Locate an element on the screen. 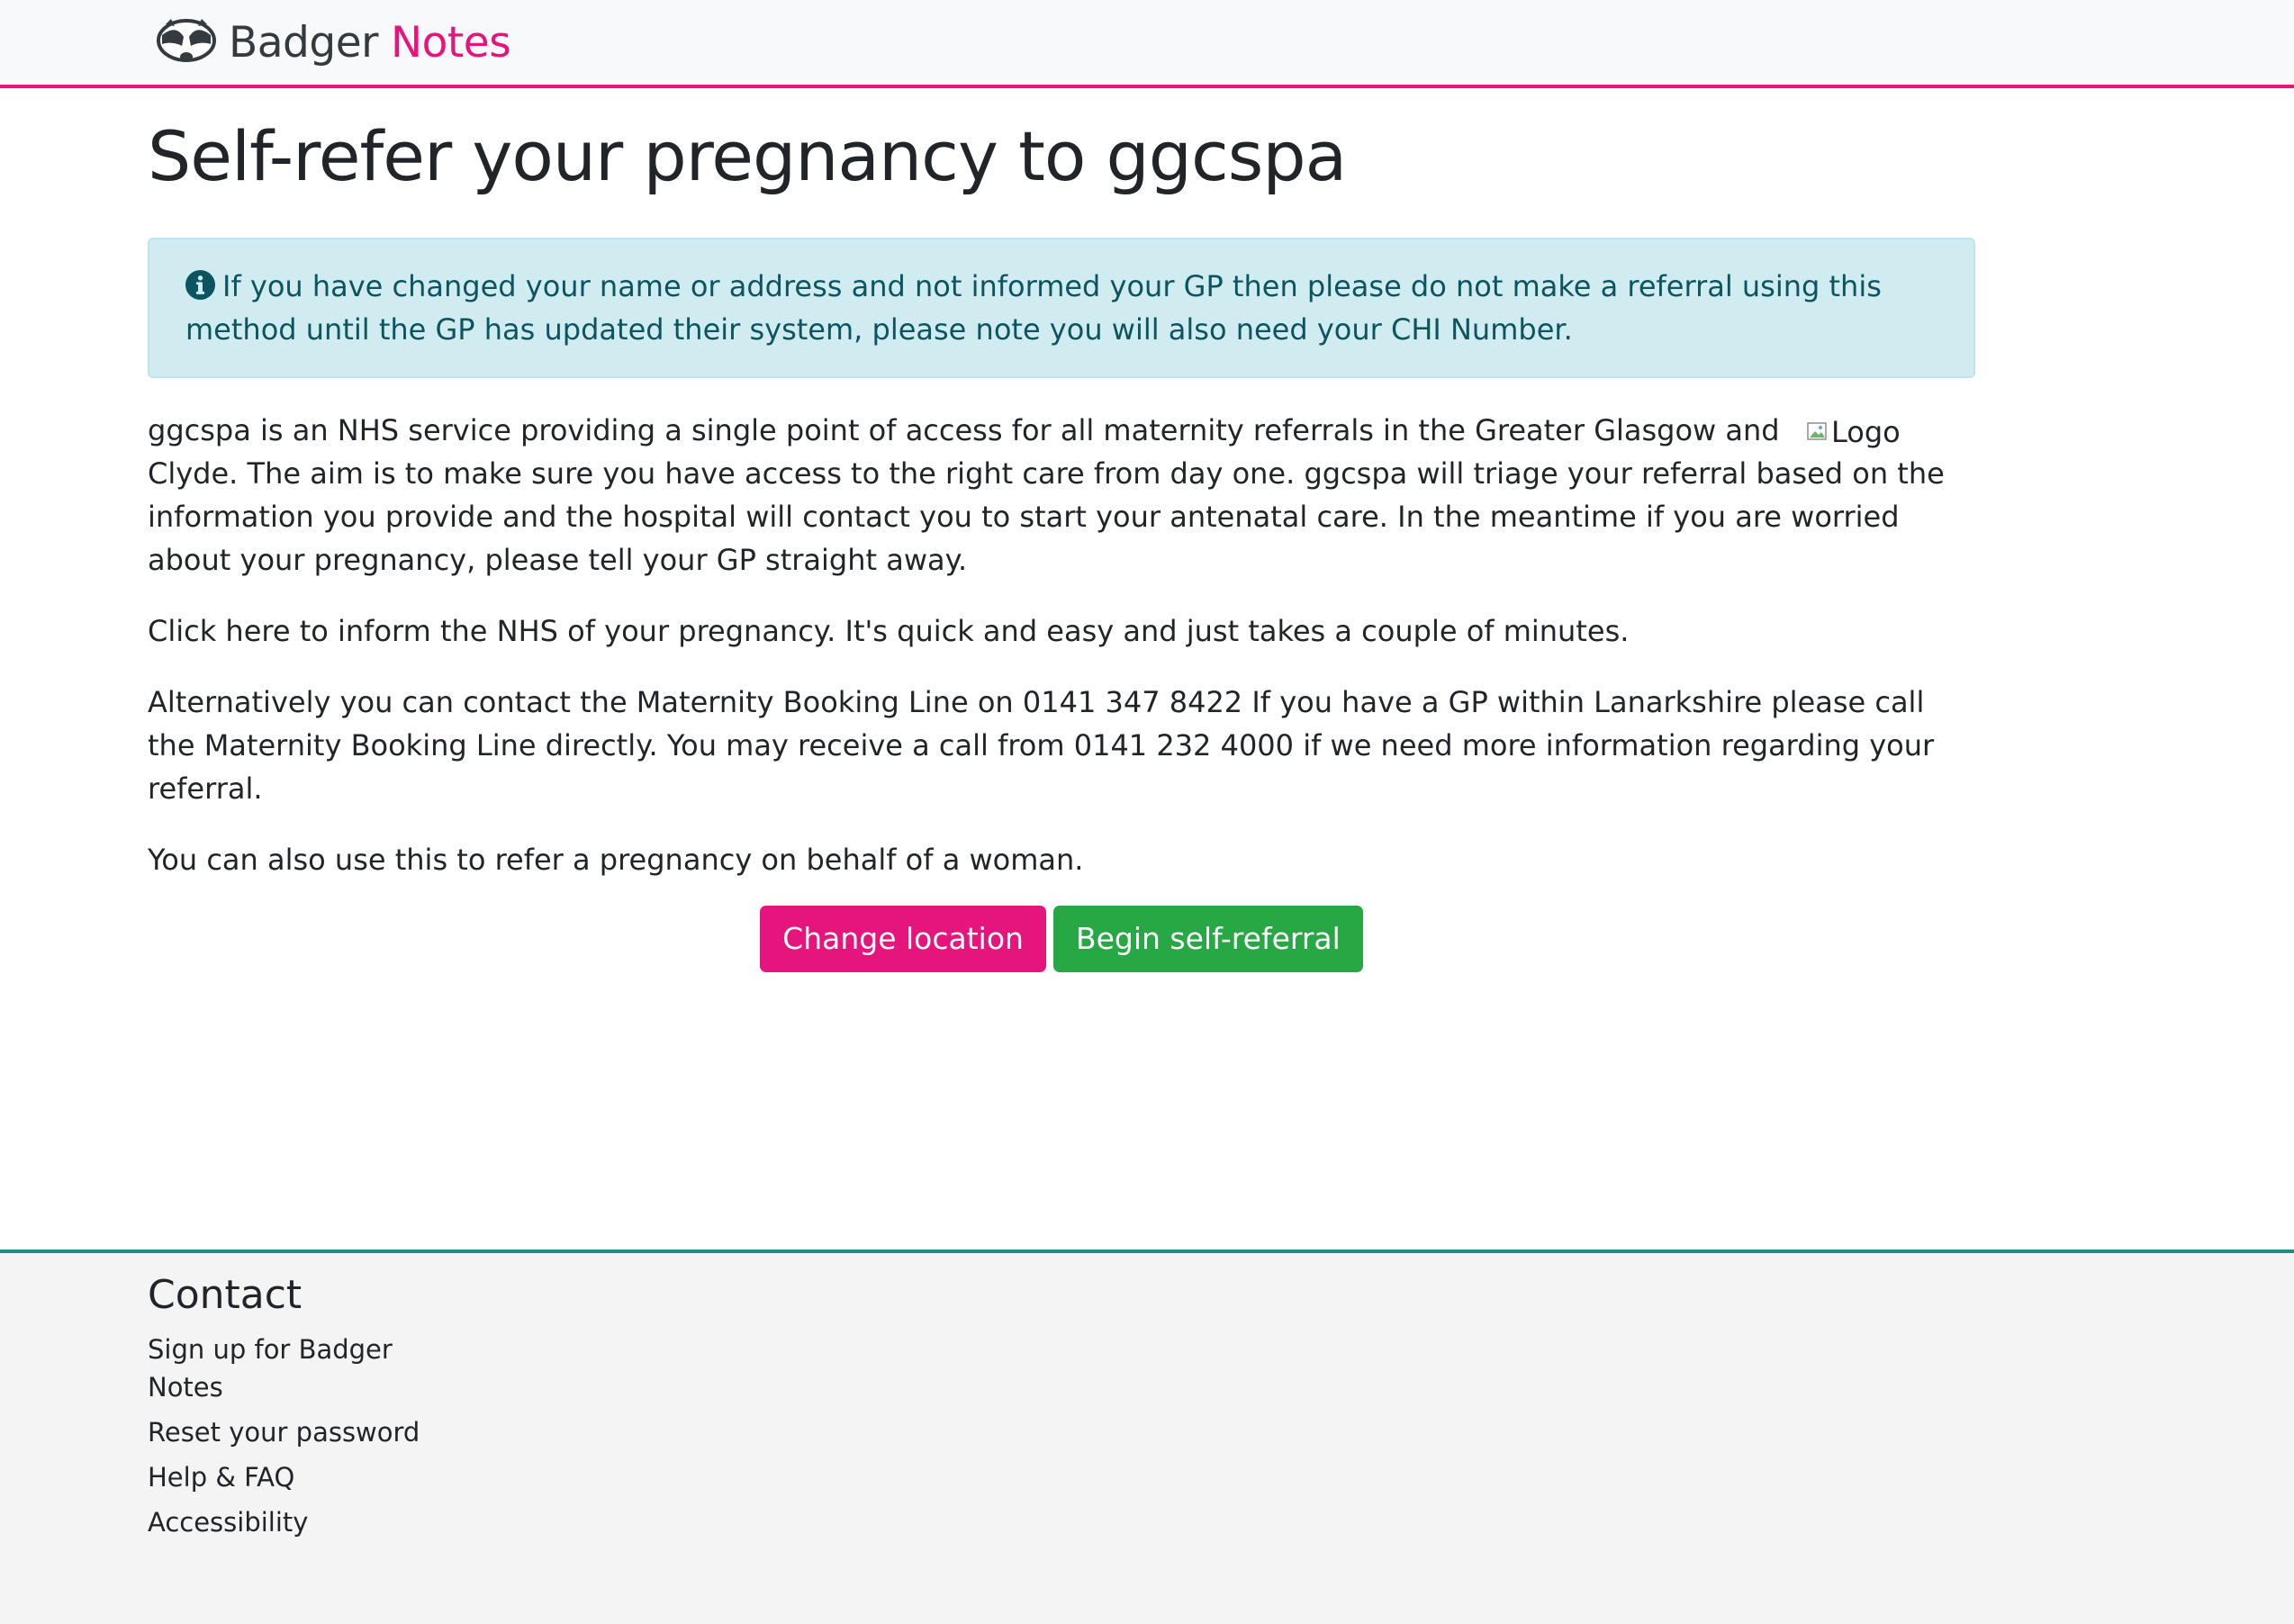  help-faq-link: Help & FAQ is located at coordinates (221, 1477).